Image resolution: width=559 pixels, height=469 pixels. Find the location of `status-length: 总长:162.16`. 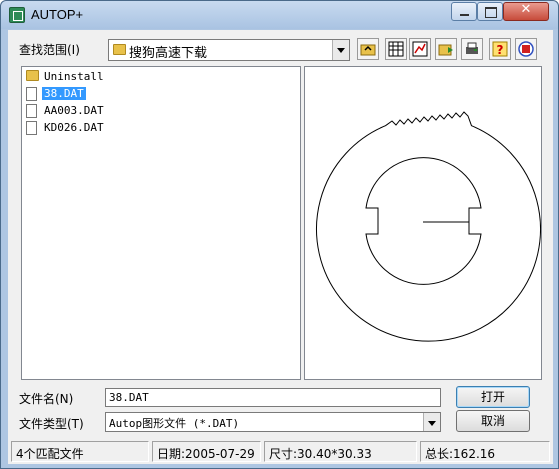

status-length: 总长:162.16 is located at coordinates (485, 451).